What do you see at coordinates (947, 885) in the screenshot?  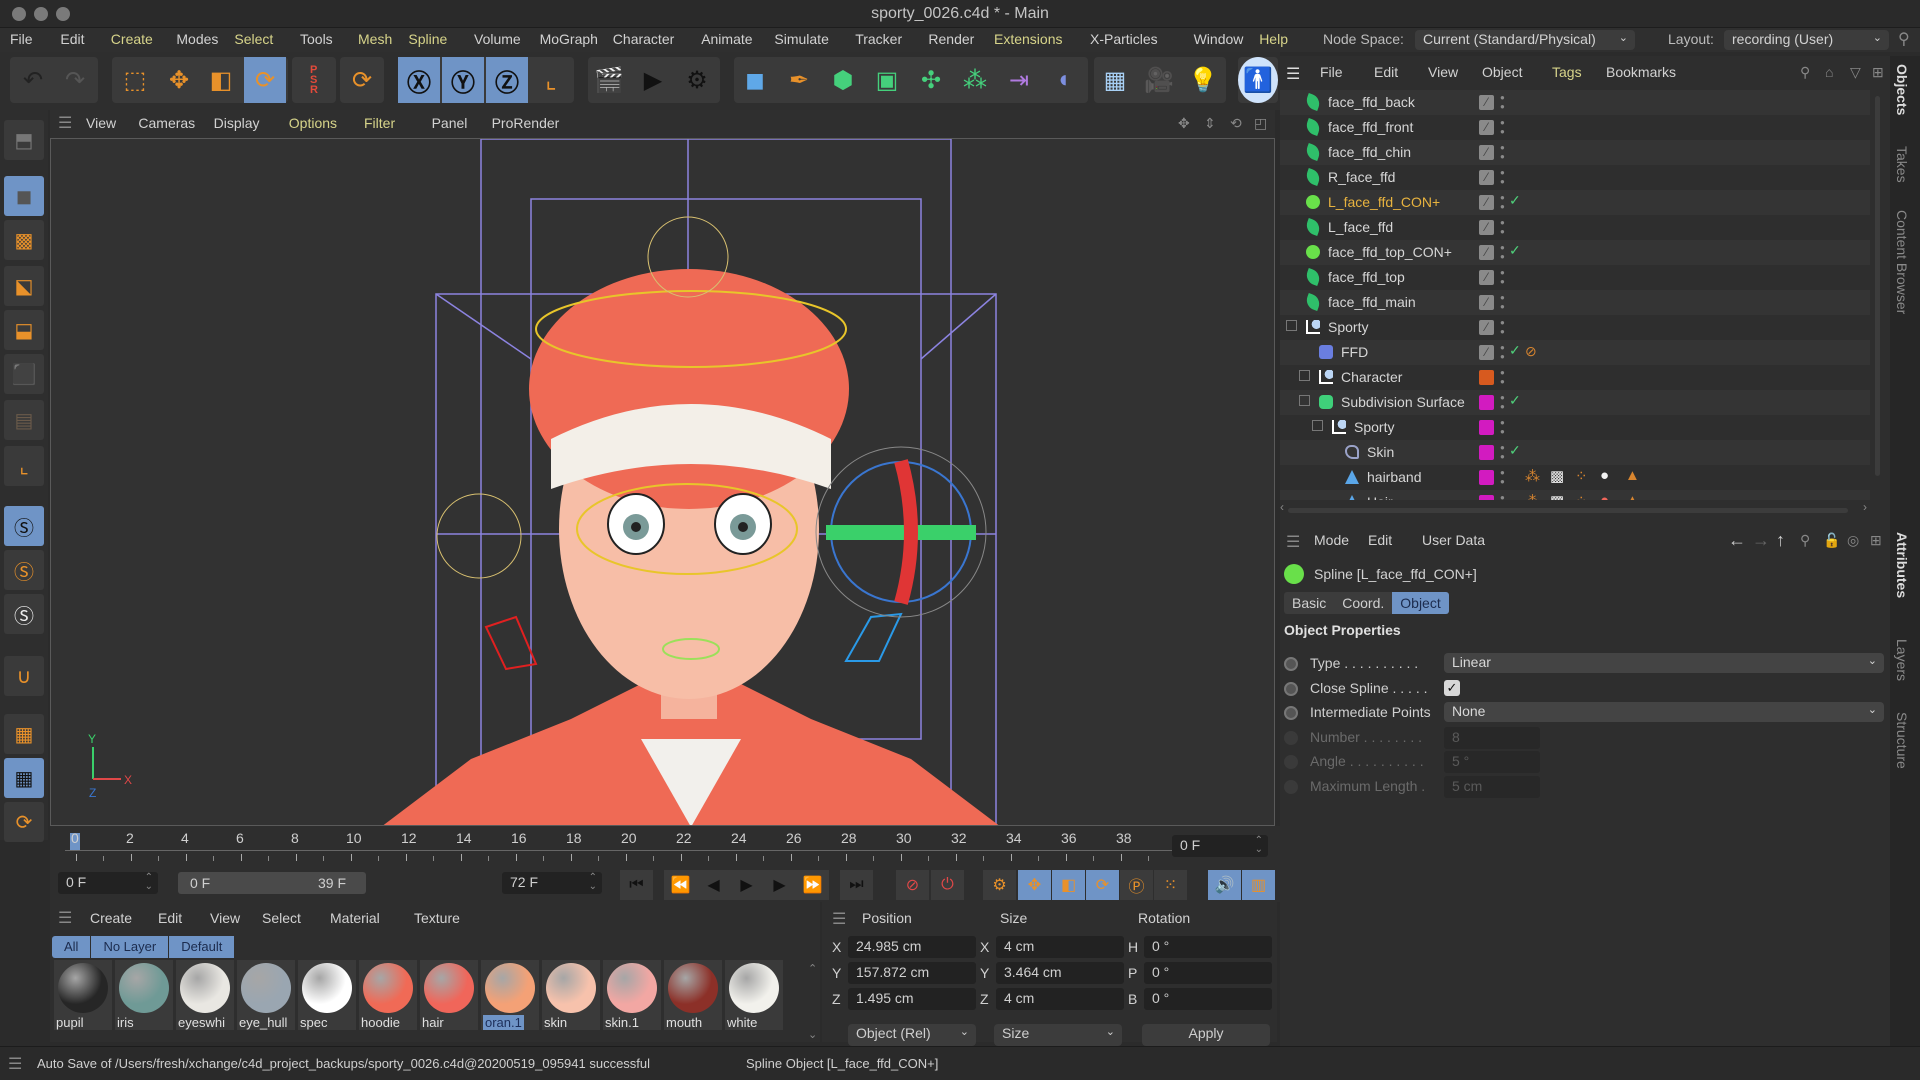 I see `autokeying-icon: ⏻` at bounding box center [947, 885].